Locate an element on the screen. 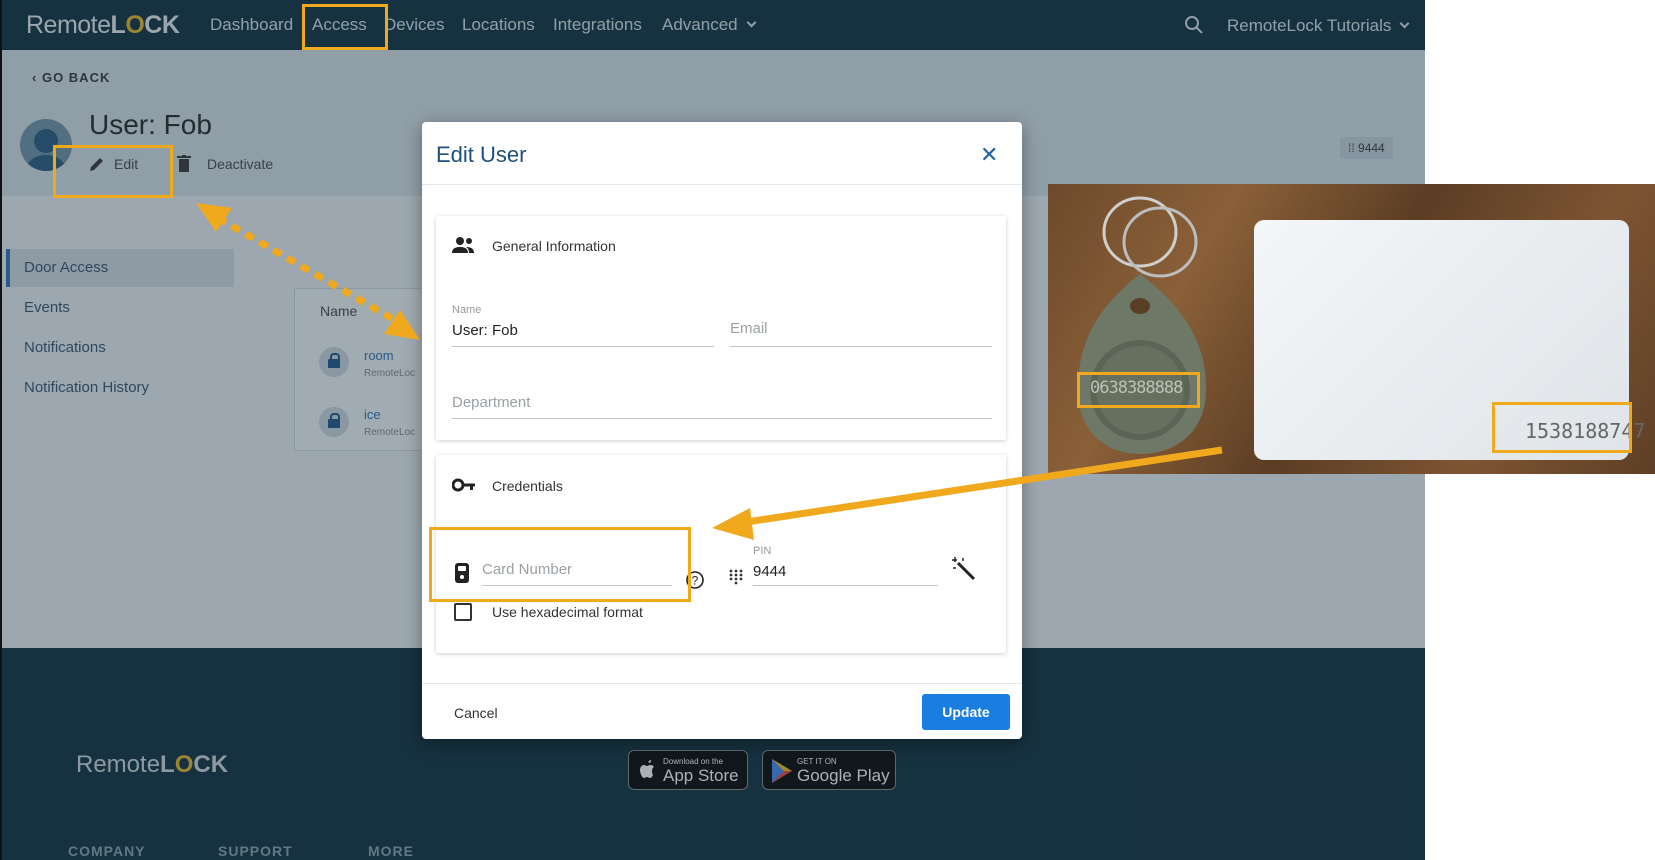 Image resolution: width=1655 pixels, height=860 pixels. people-icon is located at coordinates (463, 245).